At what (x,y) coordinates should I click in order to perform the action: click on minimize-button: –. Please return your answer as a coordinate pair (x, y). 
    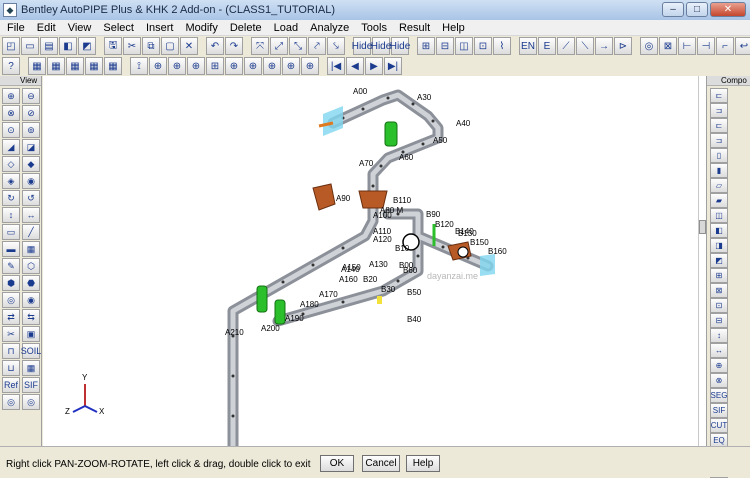
    Looking at the image, I should click on (673, 9).